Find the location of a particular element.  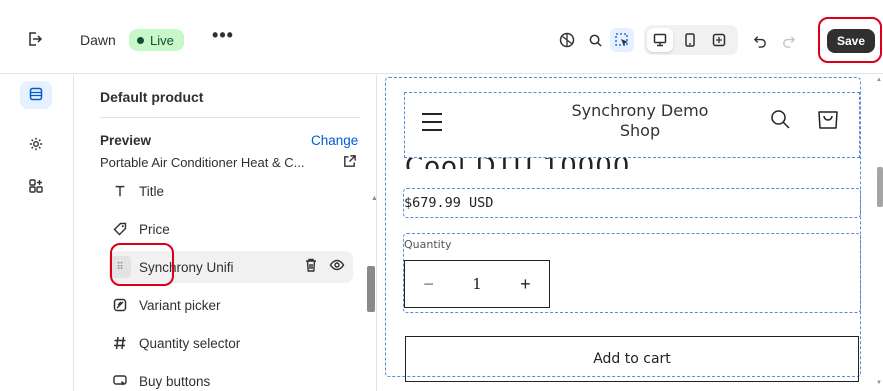

redo-icon is located at coordinates (788, 40).